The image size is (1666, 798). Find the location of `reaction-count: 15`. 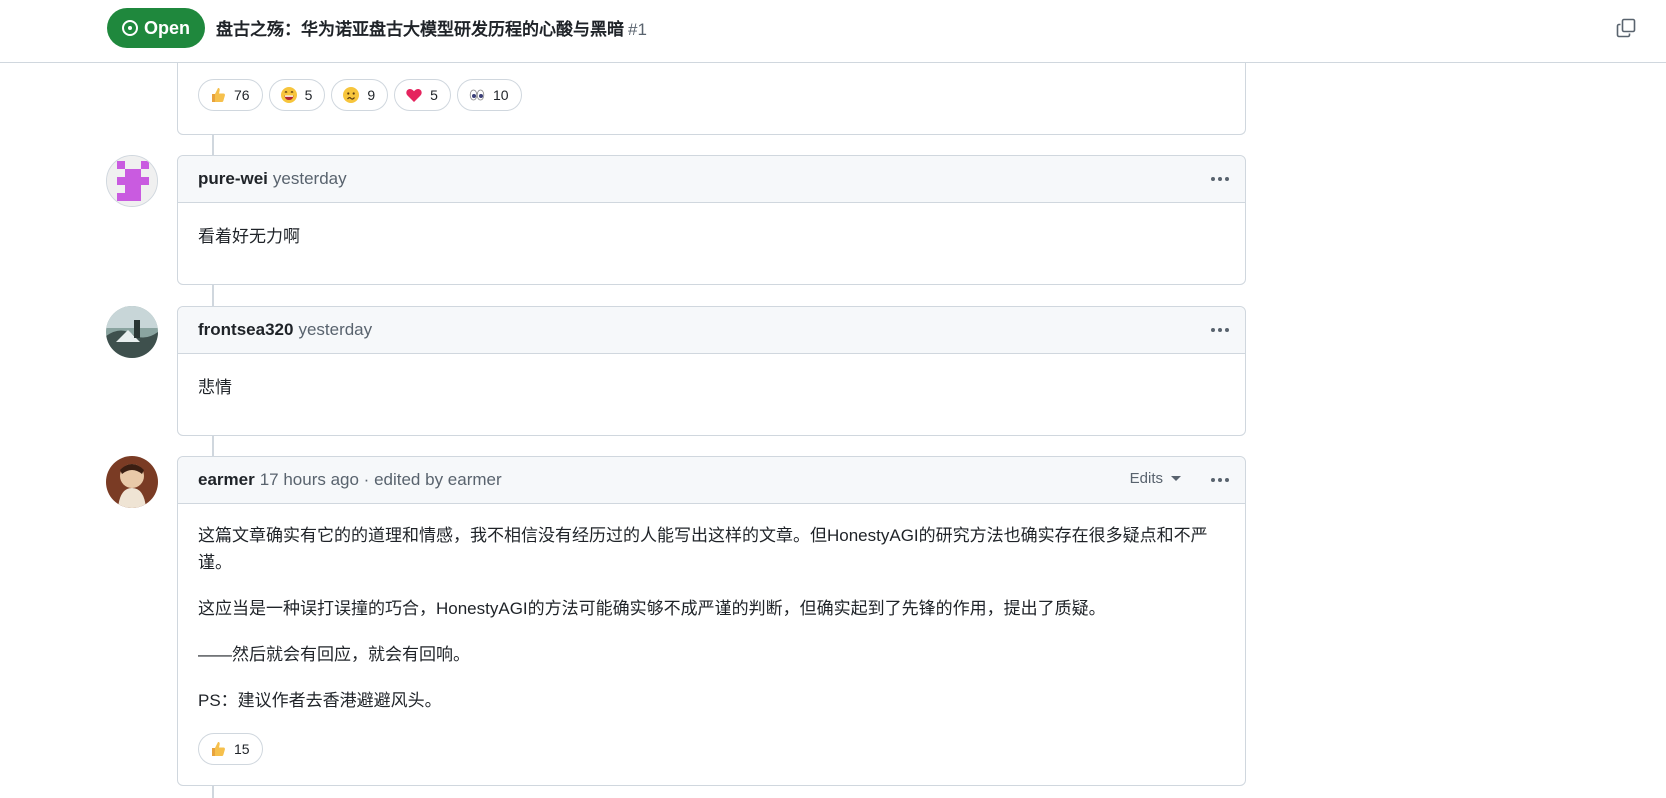

reaction-count: 15 is located at coordinates (242, 748).